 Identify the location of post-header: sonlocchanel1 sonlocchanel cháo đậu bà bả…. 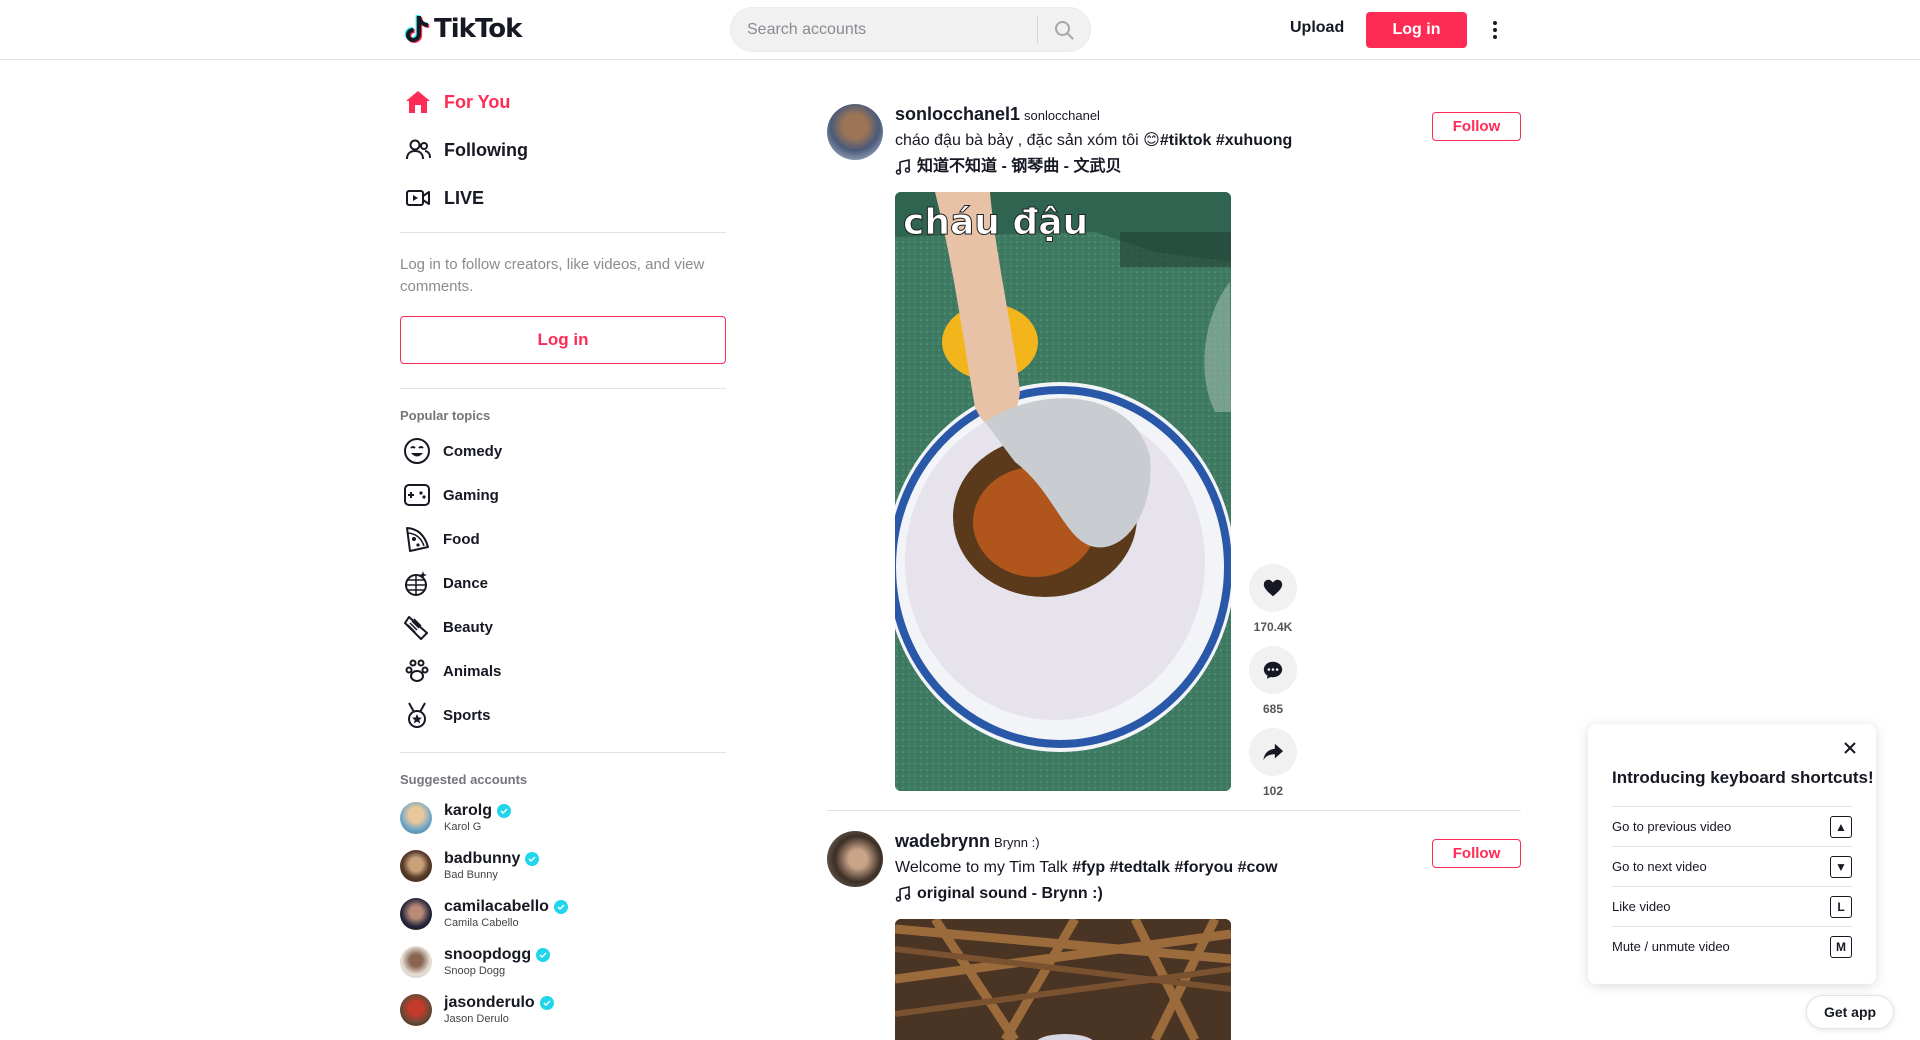
(1093, 140).